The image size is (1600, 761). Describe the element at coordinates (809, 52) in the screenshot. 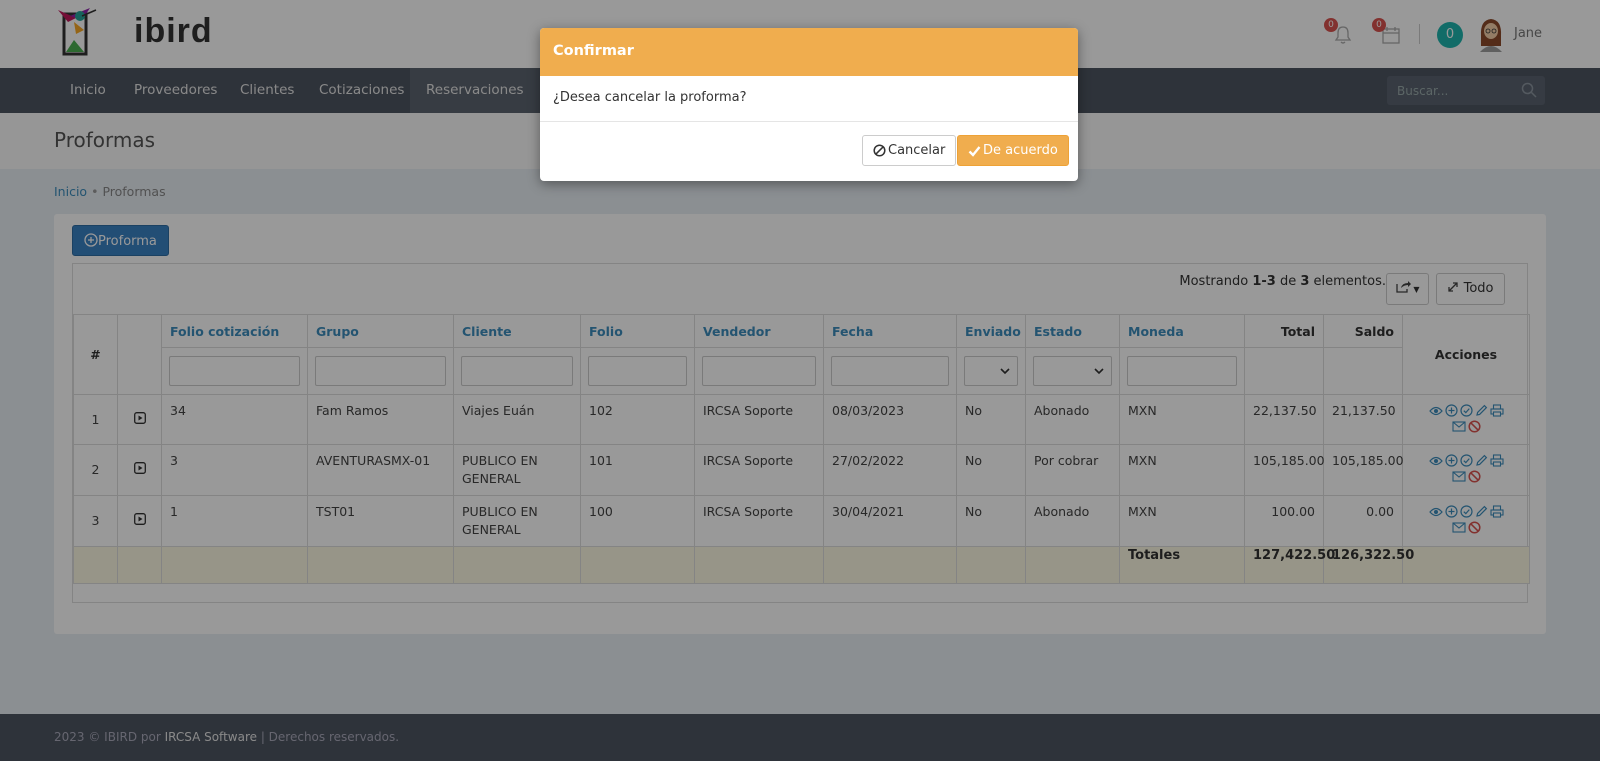

I see `dialog-title: Confirmar` at that location.